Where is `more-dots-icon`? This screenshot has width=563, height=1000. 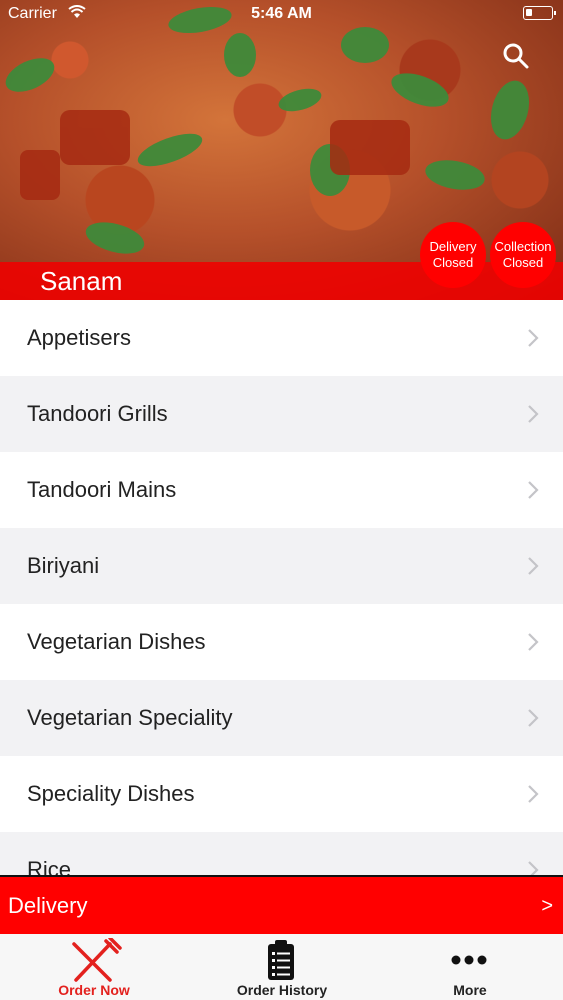
more-dots-icon is located at coordinates (469, 960).